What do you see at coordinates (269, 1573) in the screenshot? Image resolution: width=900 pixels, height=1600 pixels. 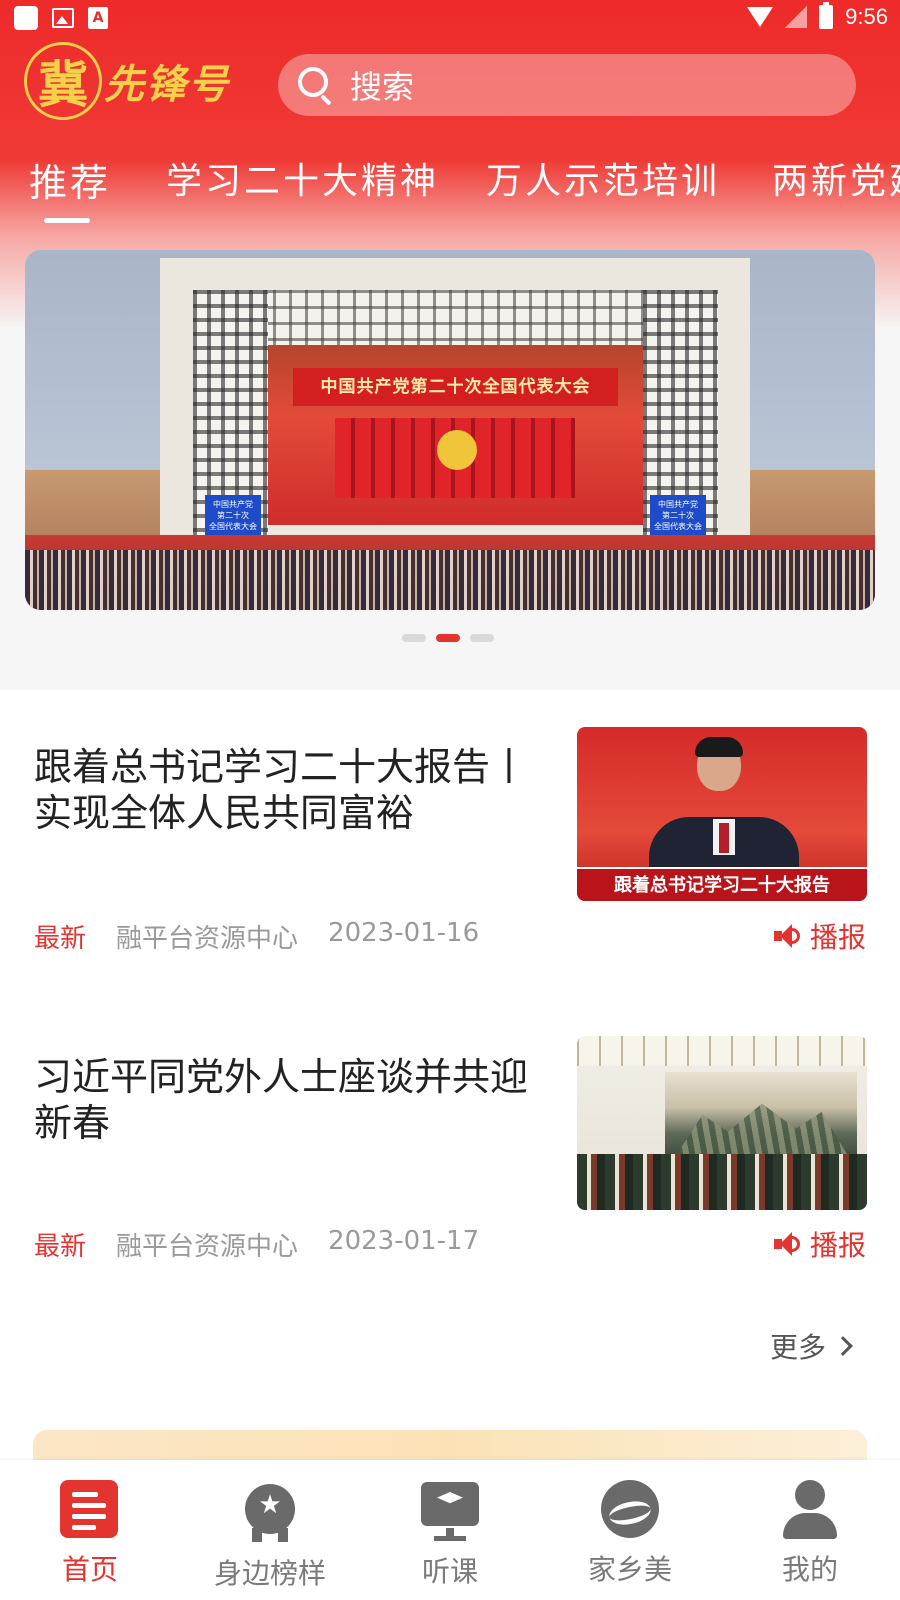 I see `nav-label: 身边榜样` at bounding box center [269, 1573].